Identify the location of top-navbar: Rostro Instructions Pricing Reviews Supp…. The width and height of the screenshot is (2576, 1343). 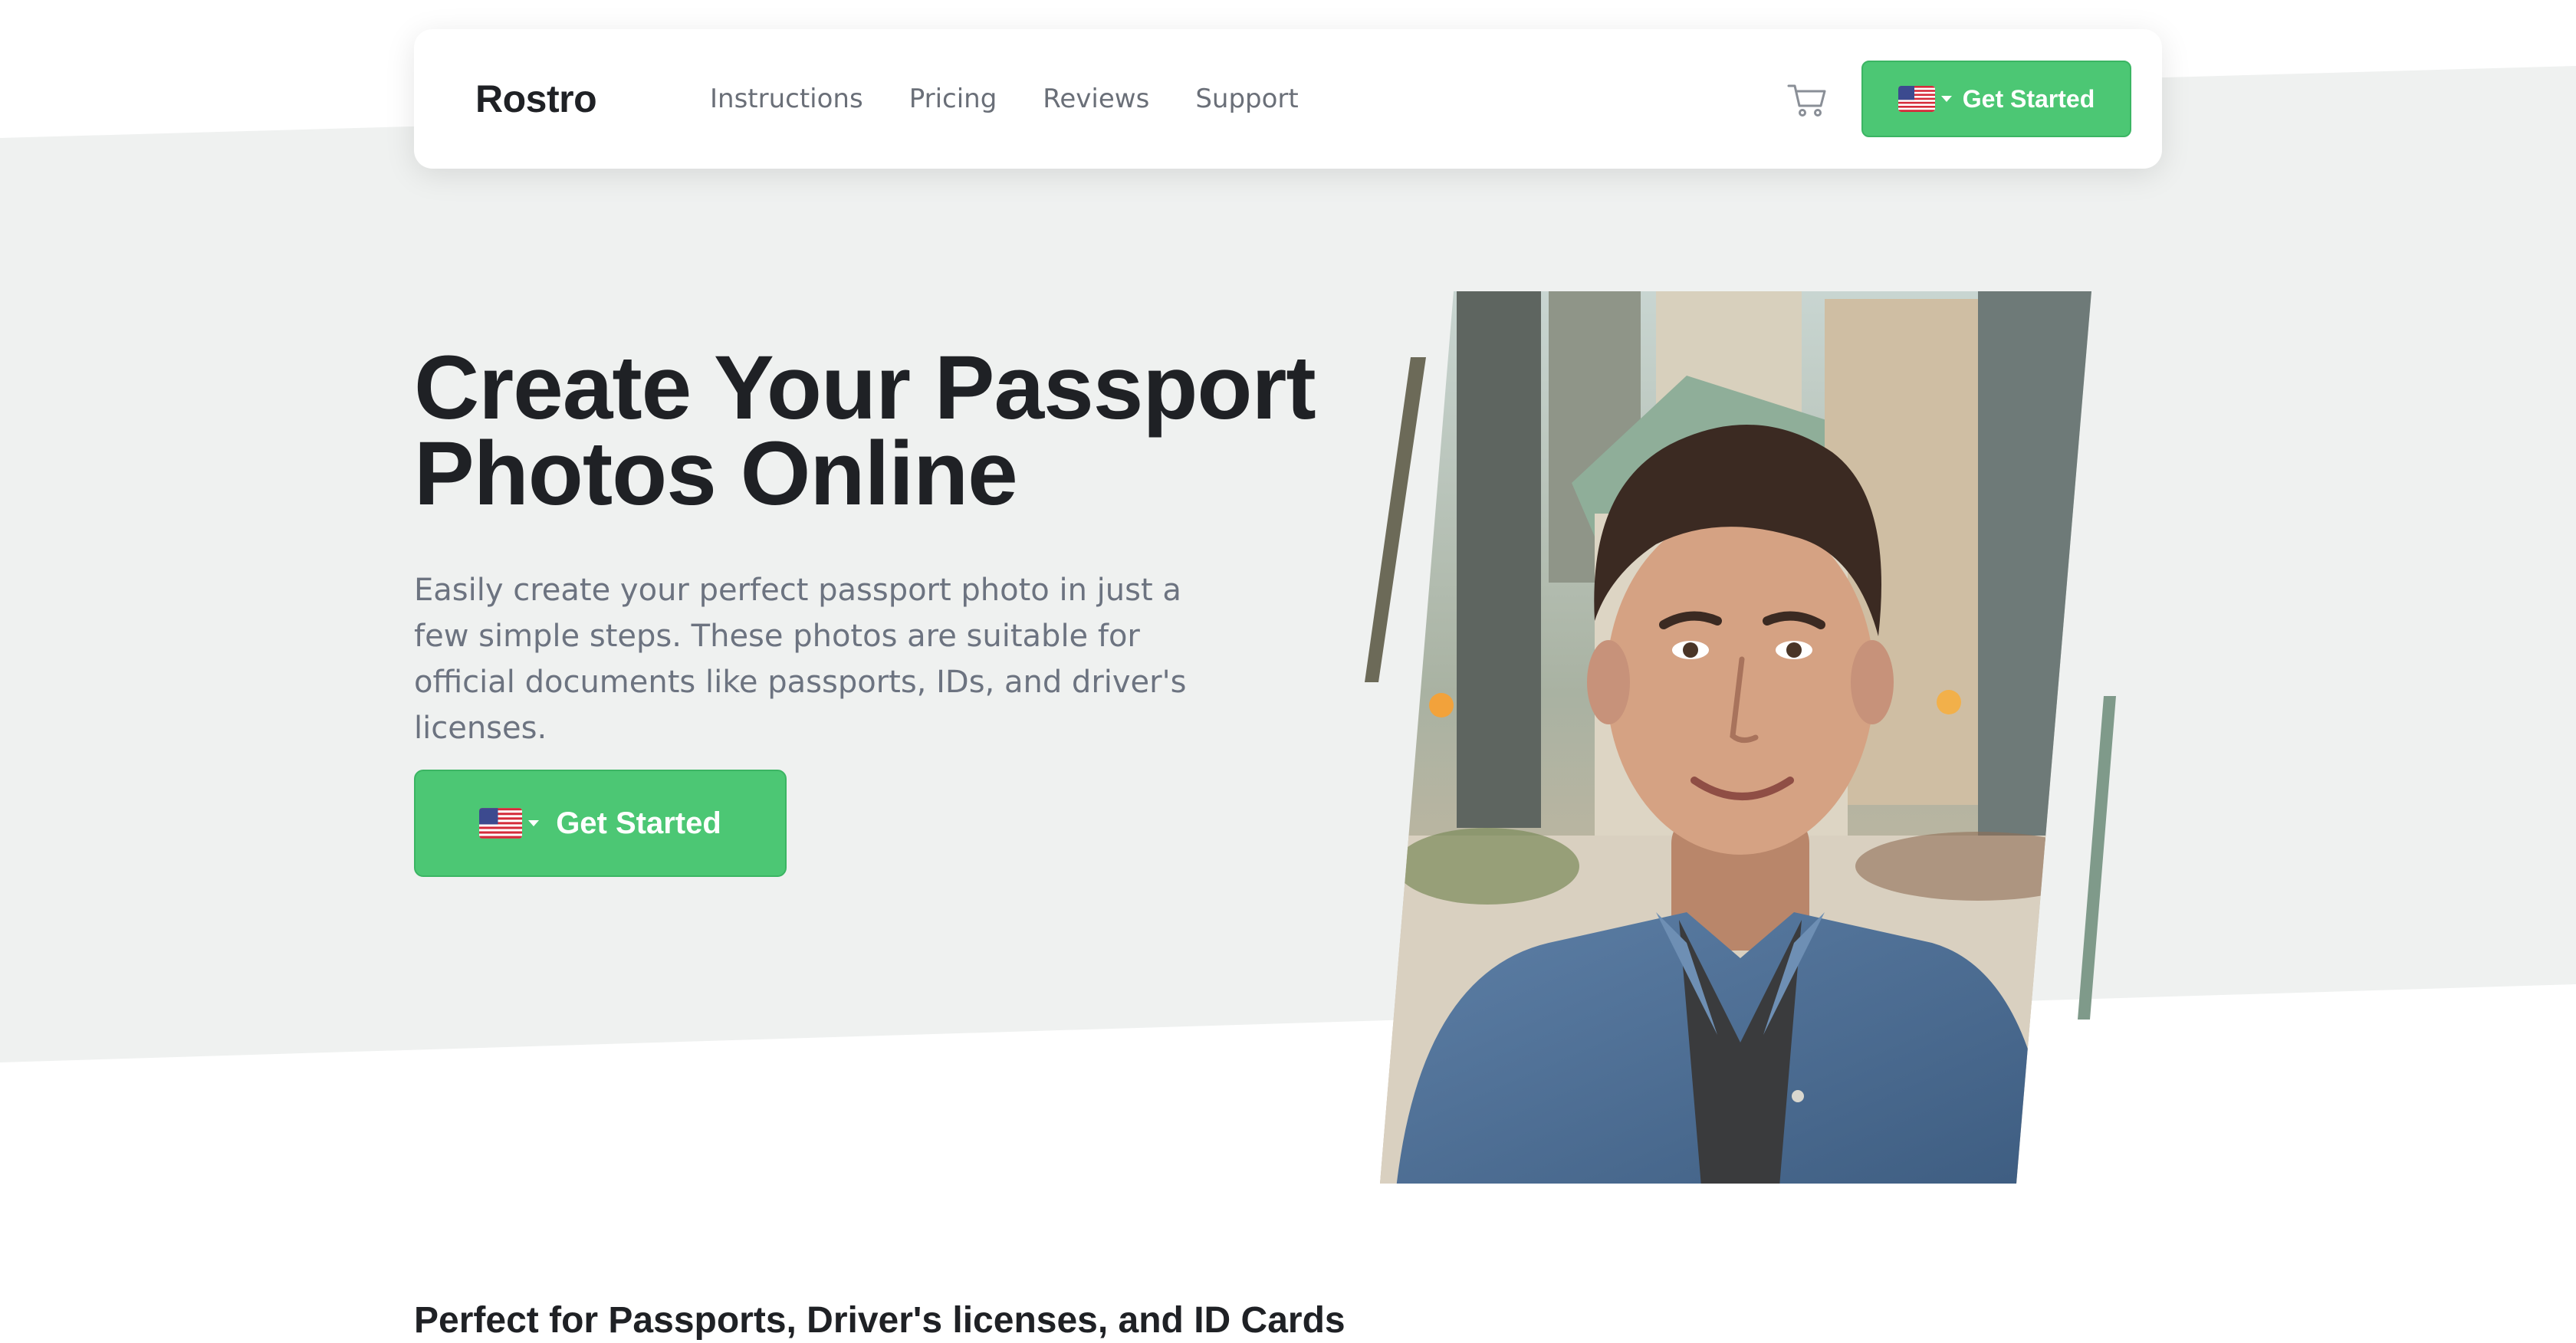
(1288, 99).